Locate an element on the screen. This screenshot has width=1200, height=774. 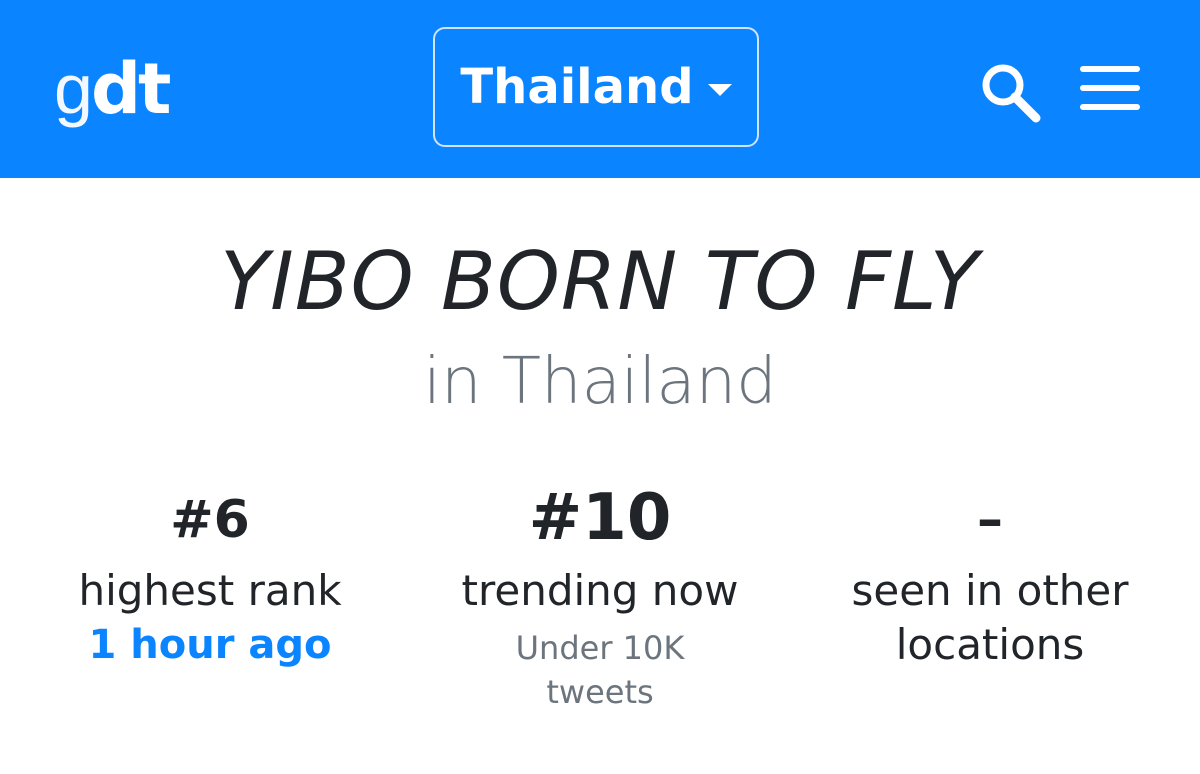
logo-bold-part: dt is located at coordinates (131, 89).